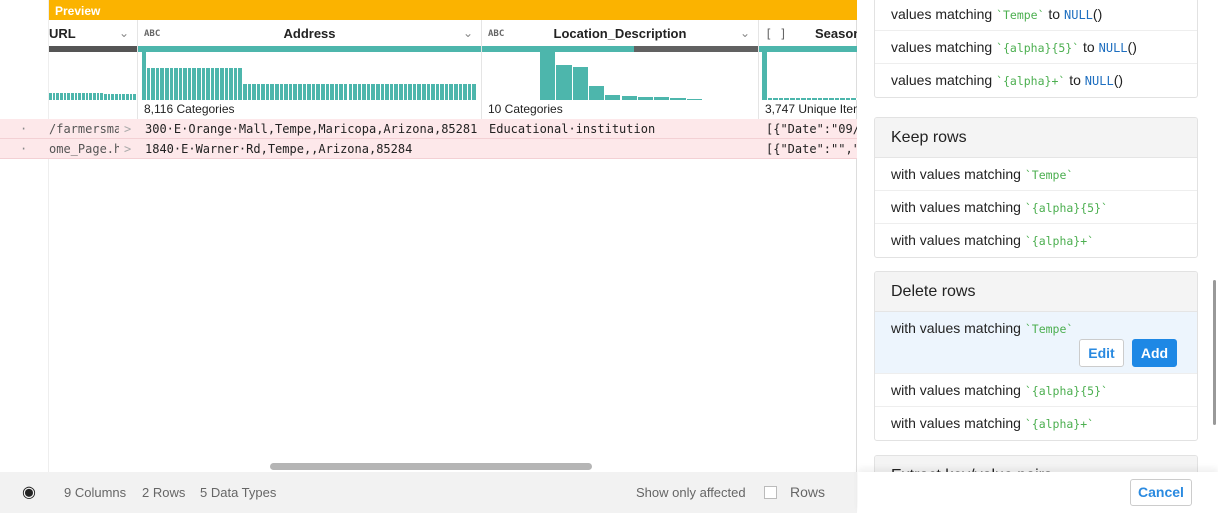 The image size is (1218, 513). What do you see at coordinates (691, 492) in the screenshot?
I see `show-affected-label: Show only affected` at bounding box center [691, 492].